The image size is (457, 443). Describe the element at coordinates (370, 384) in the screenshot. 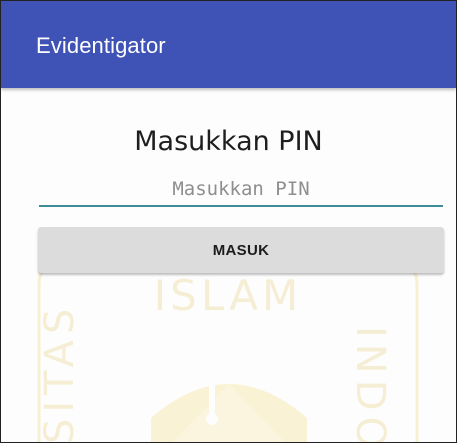

I see `watermark-text-right: INDO` at that location.